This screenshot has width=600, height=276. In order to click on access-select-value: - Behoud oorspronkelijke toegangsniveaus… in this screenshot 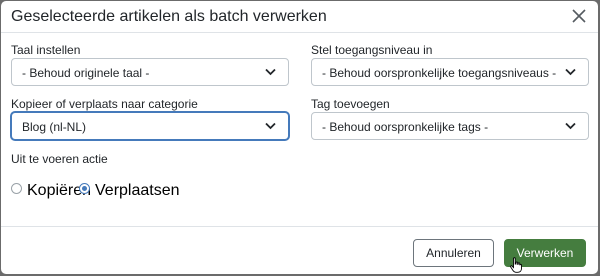, I will do `click(439, 73)`.